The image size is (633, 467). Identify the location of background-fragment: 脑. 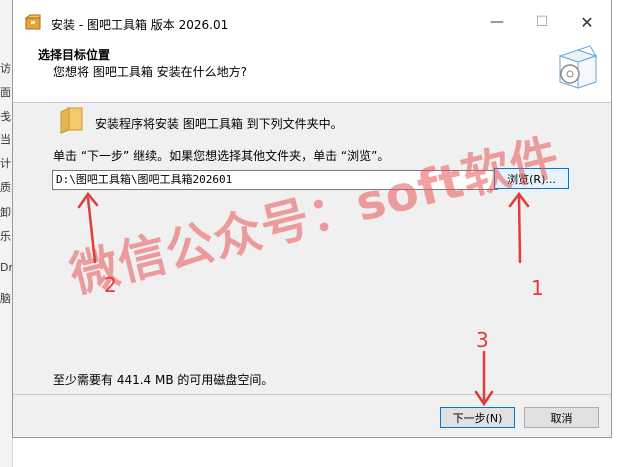
(5, 298).